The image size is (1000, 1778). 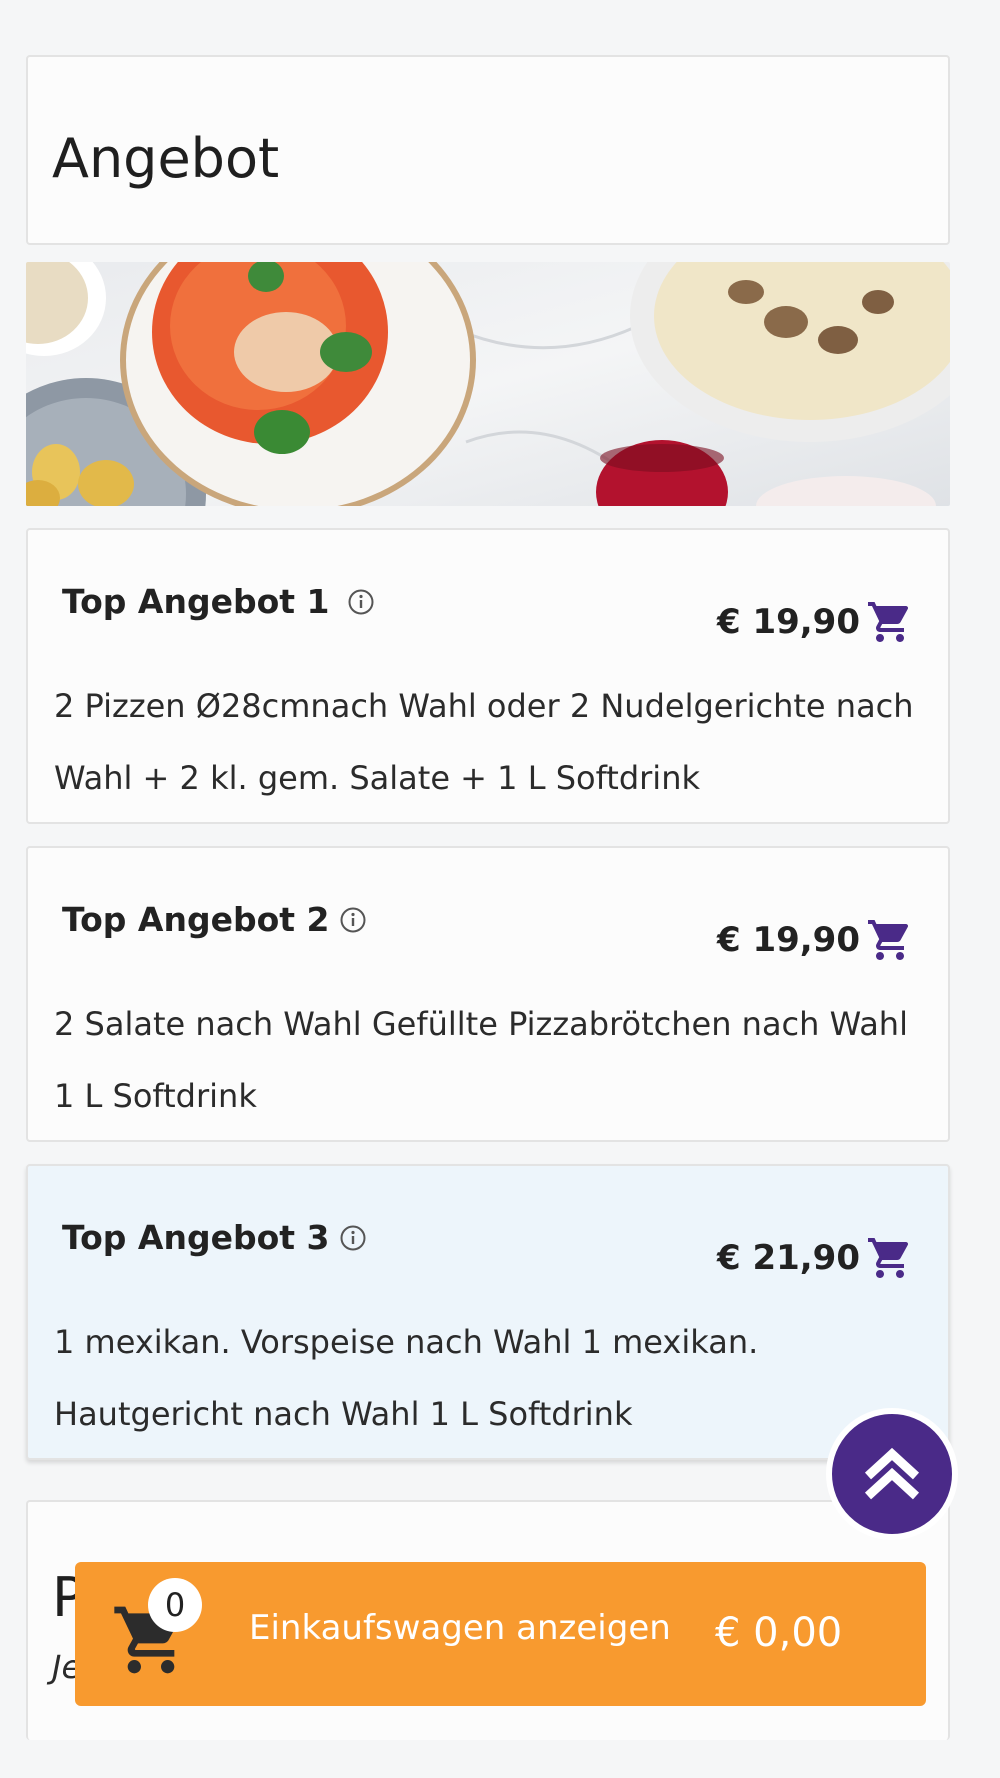 What do you see at coordinates (460, 1628) in the screenshot?
I see `view-cart-label: Einkaufswagen anzeigen` at bounding box center [460, 1628].